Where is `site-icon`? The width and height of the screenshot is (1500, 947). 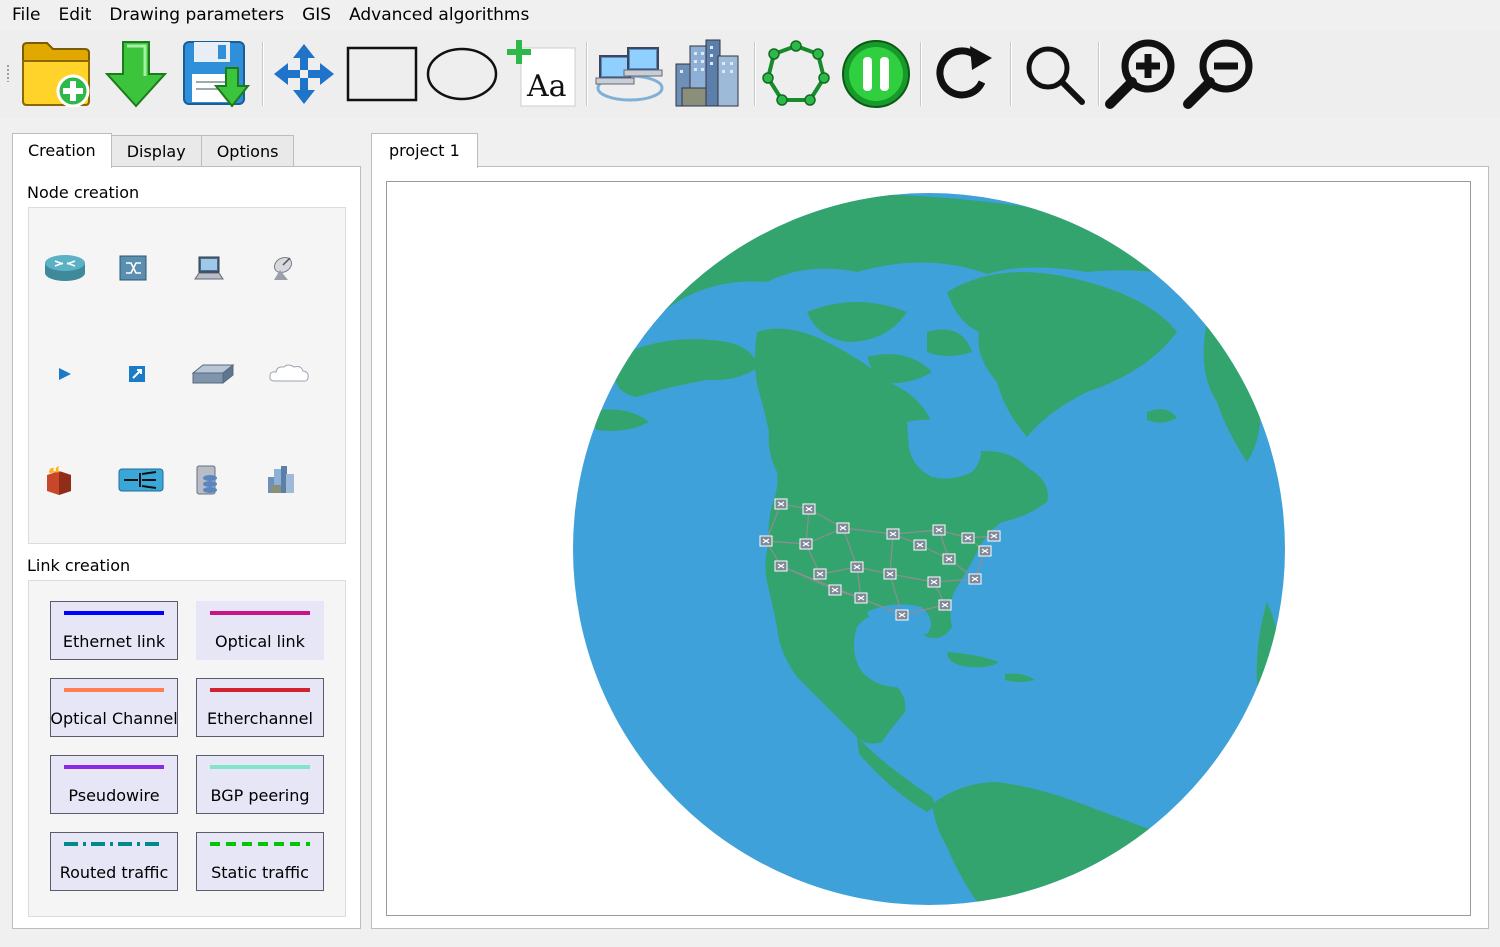 site-icon is located at coordinates (281, 480).